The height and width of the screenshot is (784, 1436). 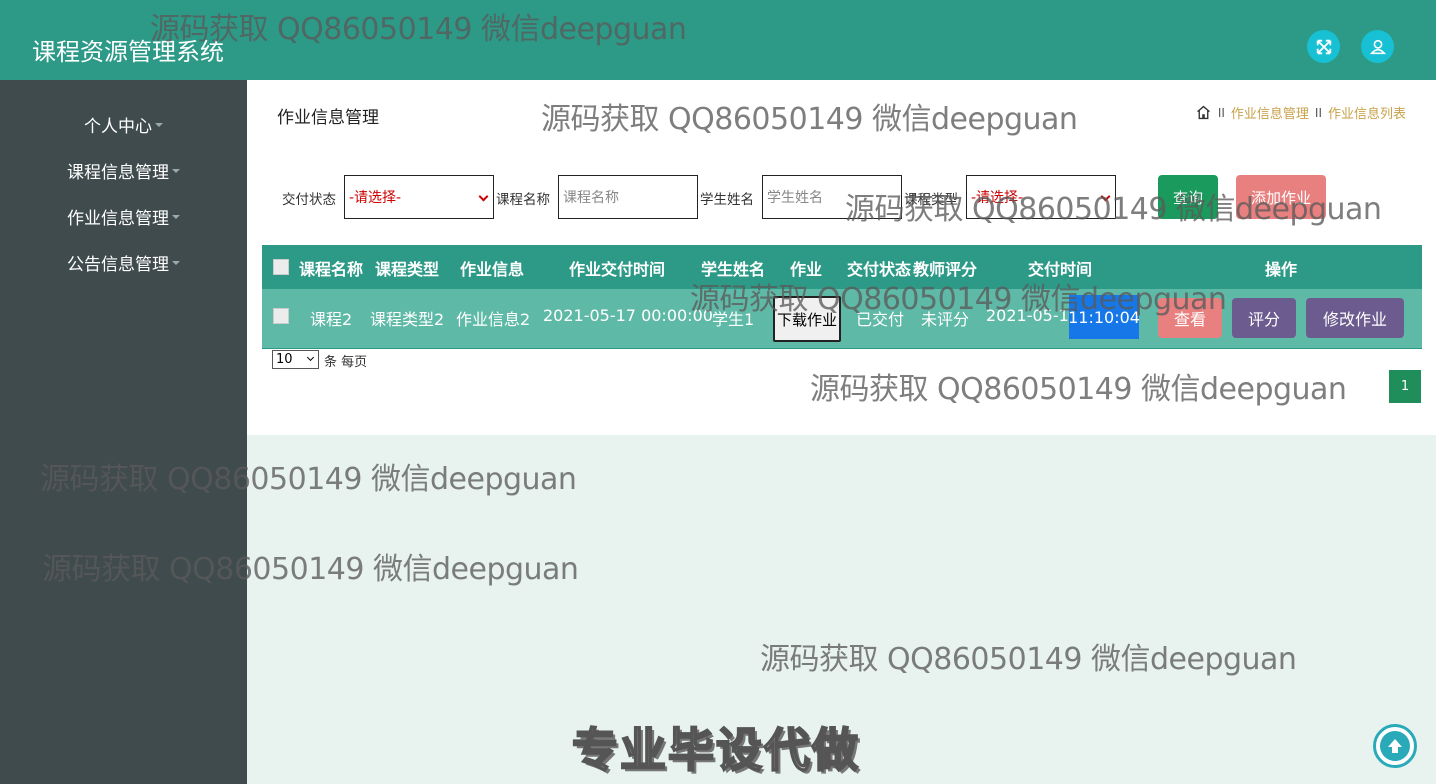 I want to click on column-header: 课程名称, so click(x=331, y=269).